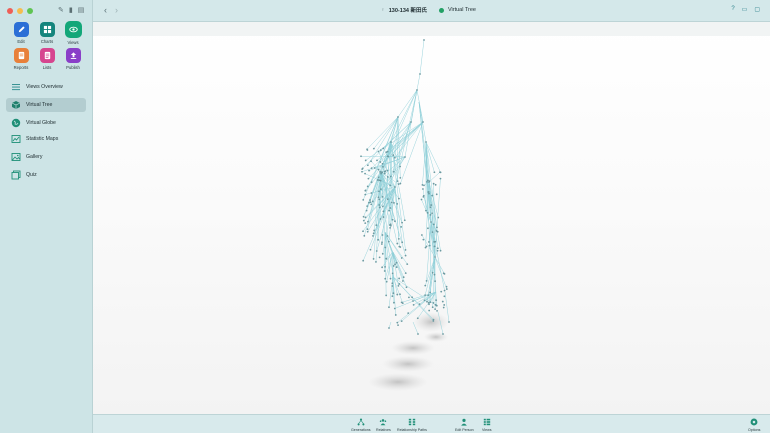  Describe the element at coordinates (757, 9) in the screenshot. I see `share-icon: ▢` at that location.